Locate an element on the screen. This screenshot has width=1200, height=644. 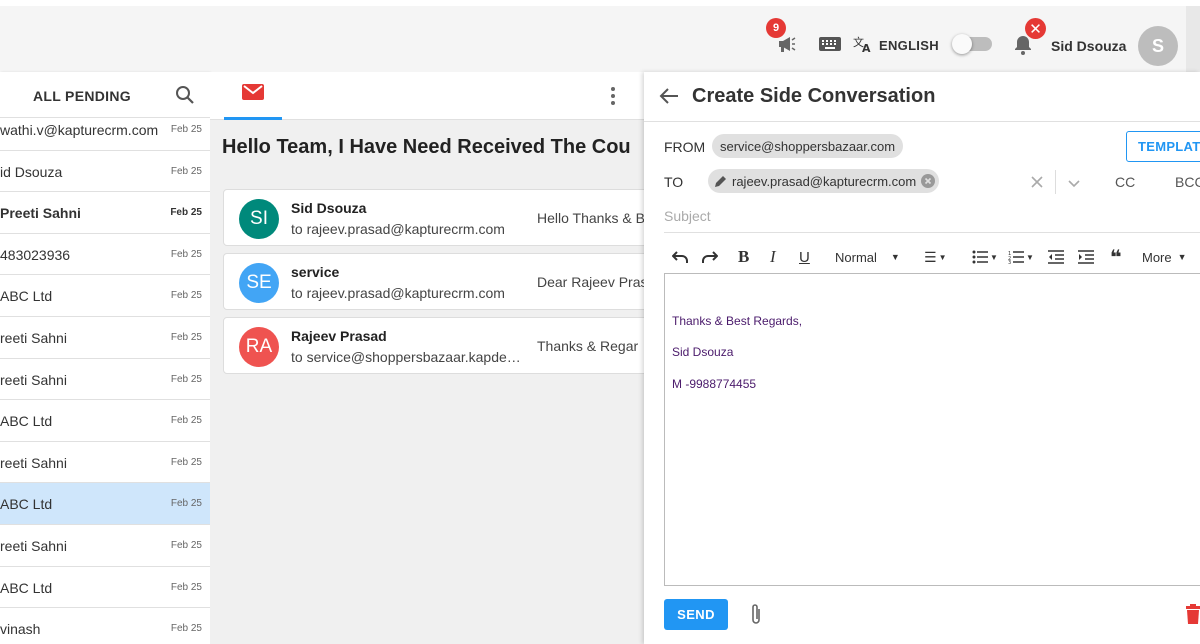
theme-toggle is located at coordinates (972, 44).